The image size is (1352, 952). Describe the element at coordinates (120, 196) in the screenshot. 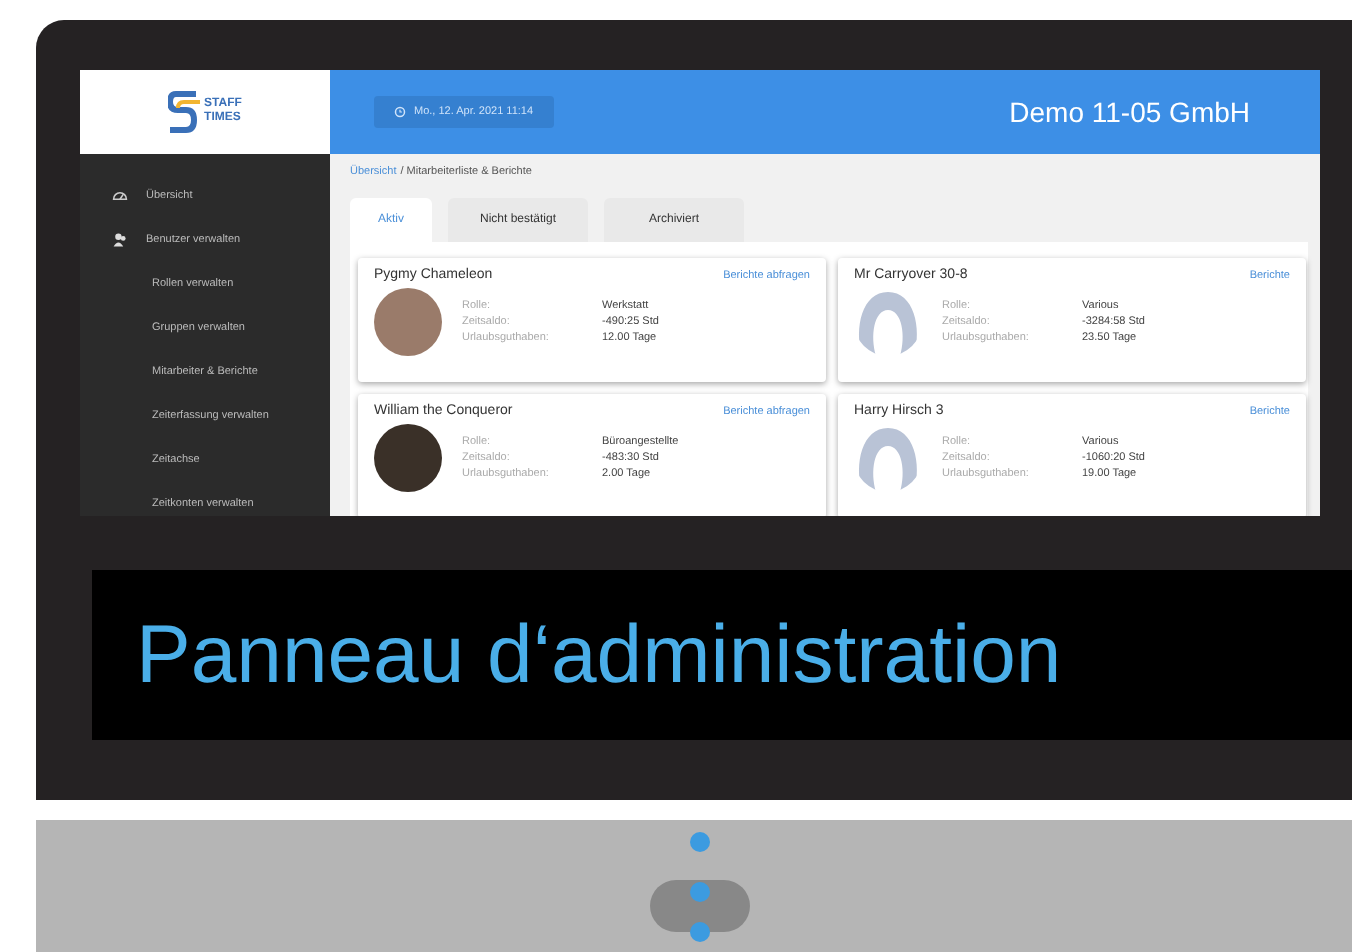

I see `gauge-icon` at that location.